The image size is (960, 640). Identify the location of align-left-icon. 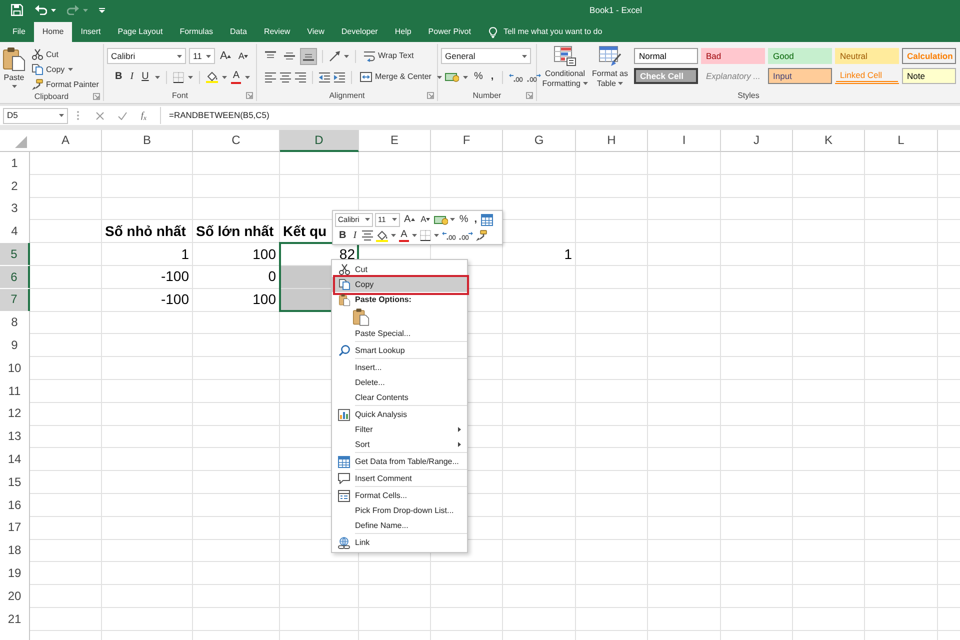
(270, 77).